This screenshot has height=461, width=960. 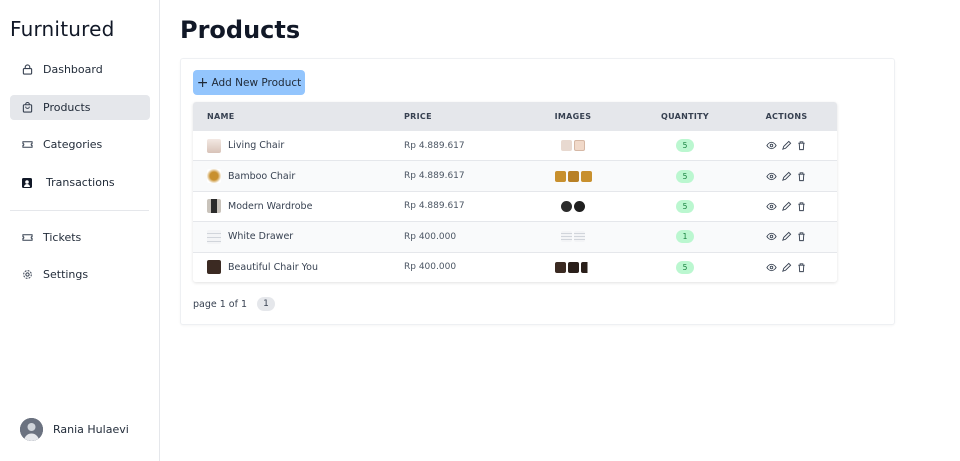 What do you see at coordinates (27, 275) in the screenshot?
I see `gear-icon` at bounding box center [27, 275].